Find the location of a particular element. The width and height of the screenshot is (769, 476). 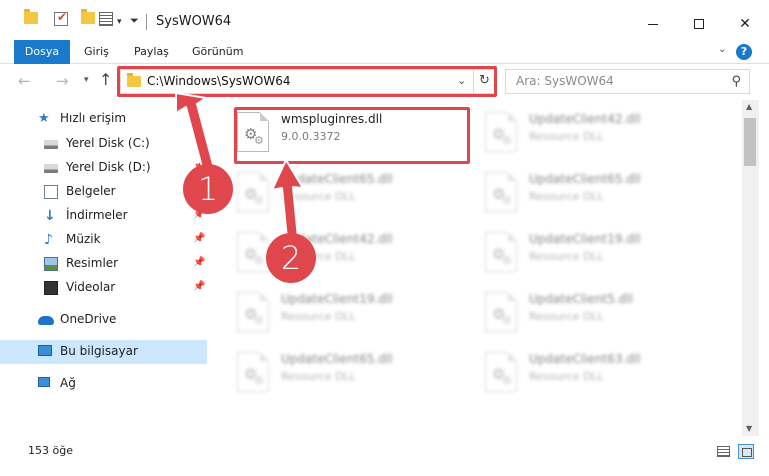

sidebar-item-label: Müzik is located at coordinates (83, 239).